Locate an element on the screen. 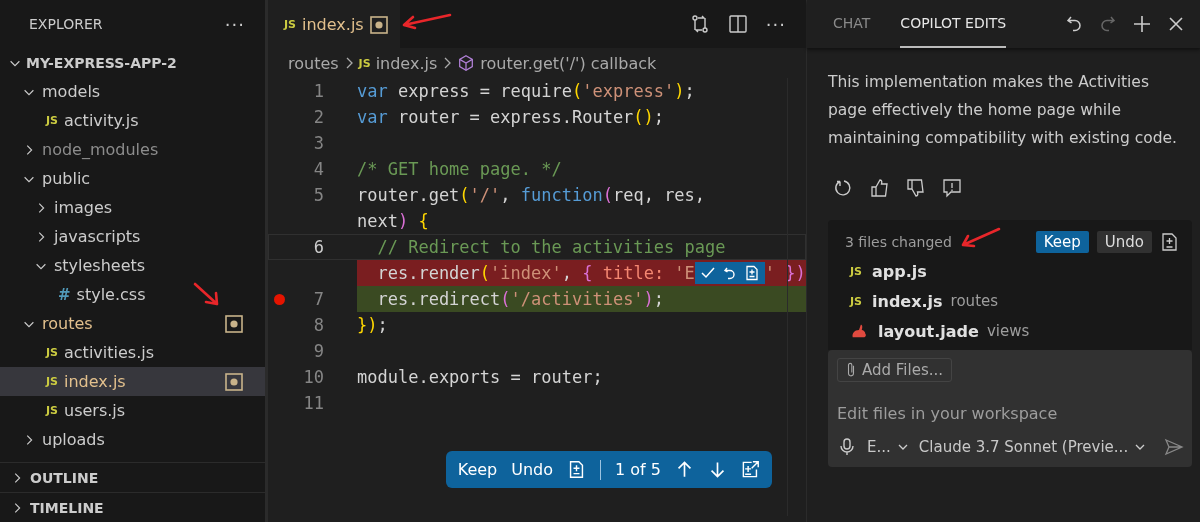 This screenshot has height=522, width=1200. tree-item: JS users.js is located at coordinates (132, 410).